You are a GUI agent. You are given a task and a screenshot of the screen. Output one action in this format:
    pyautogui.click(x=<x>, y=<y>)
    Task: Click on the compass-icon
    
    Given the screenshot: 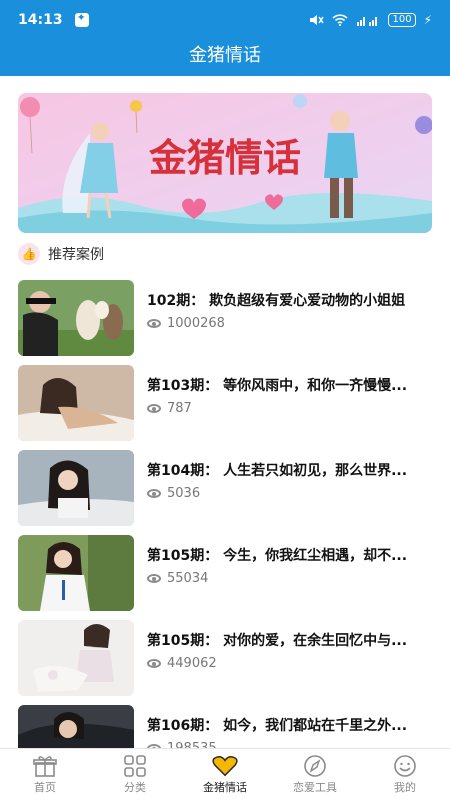 What is the action you would take?
    pyautogui.click(x=315, y=765)
    